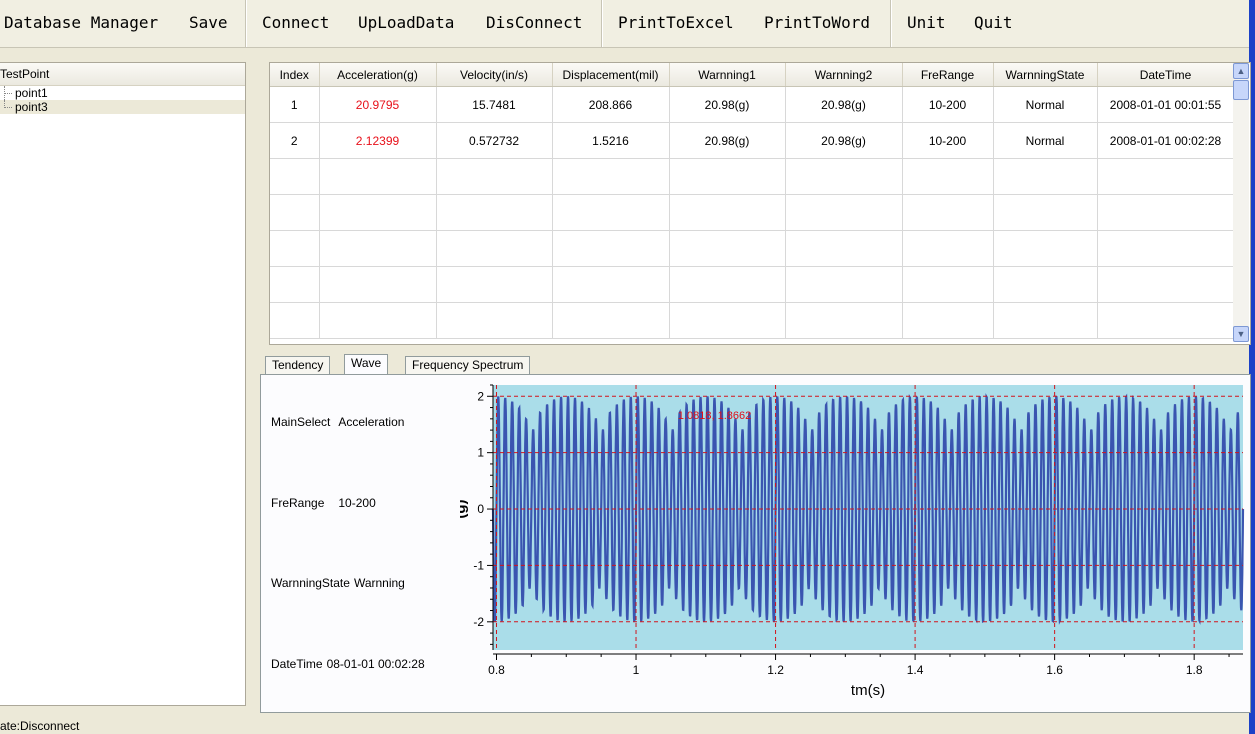 The width and height of the screenshot is (1255, 734). What do you see at coordinates (295, 23) in the screenshot?
I see `menu-connect: Connect` at bounding box center [295, 23].